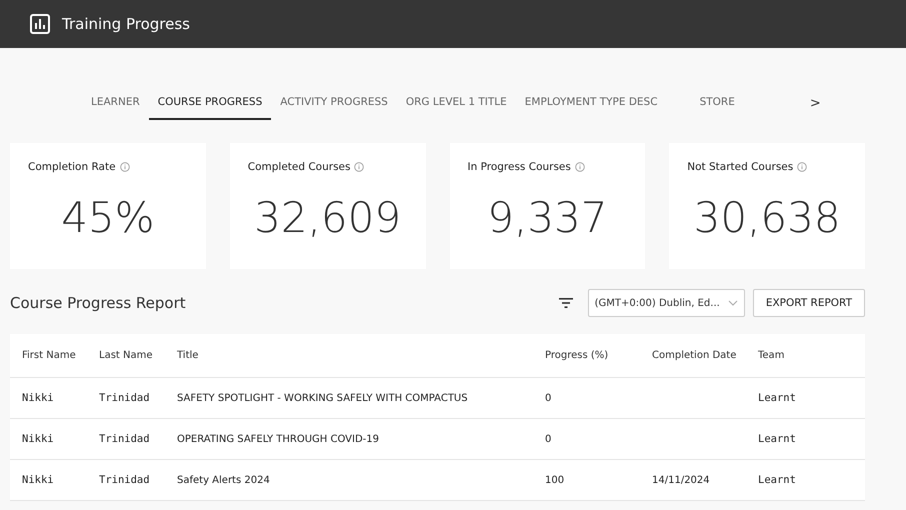  I want to click on column-header: Title, so click(188, 355).